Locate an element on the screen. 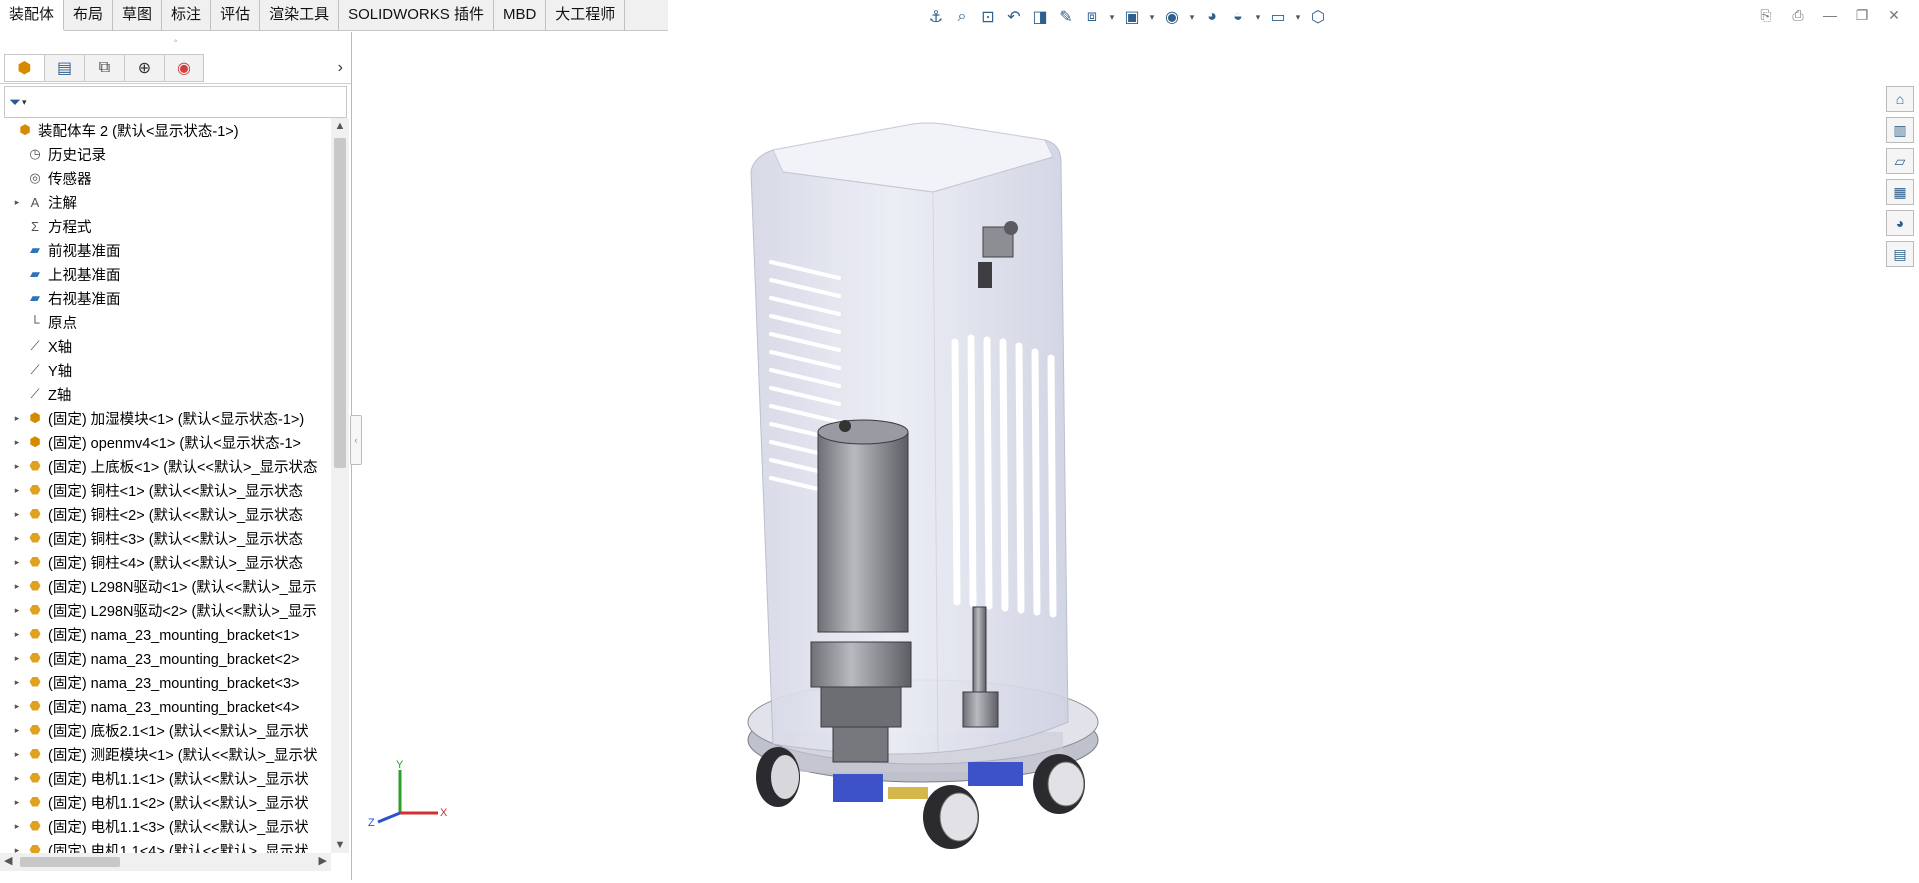 The image size is (1919, 883). dynamic-annotation-icon: ✎ is located at coordinates (1066, 17).